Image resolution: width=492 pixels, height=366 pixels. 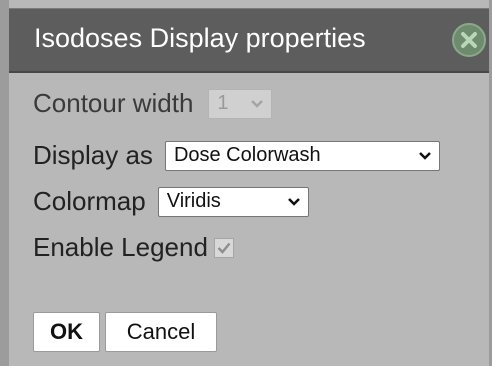 What do you see at coordinates (233, 201) in the screenshot?
I see `colormap-select: Viridis` at bounding box center [233, 201].